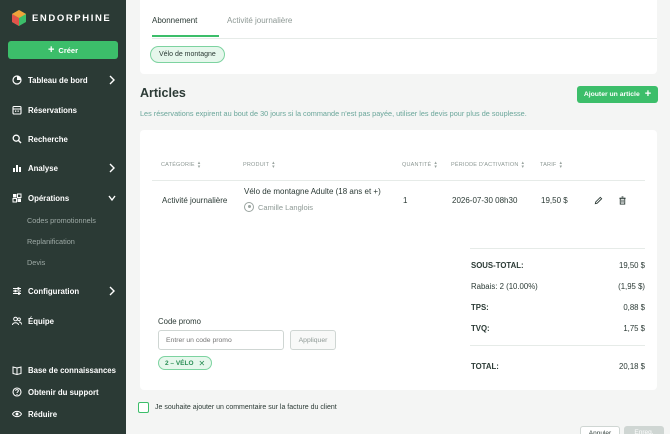 The width and height of the screenshot is (670, 434). What do you see at coordinates (41, 321) in the screenshot?
I see `sidebar-item-label: Équipe` at bounding box center [41, 321].